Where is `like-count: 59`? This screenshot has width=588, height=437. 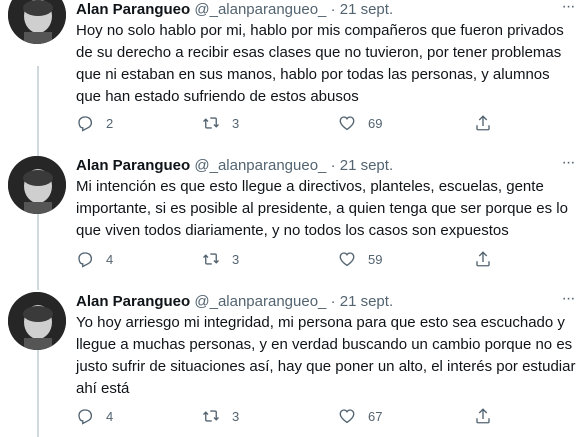
like-count: 59 is located at coordinates (375, 259).